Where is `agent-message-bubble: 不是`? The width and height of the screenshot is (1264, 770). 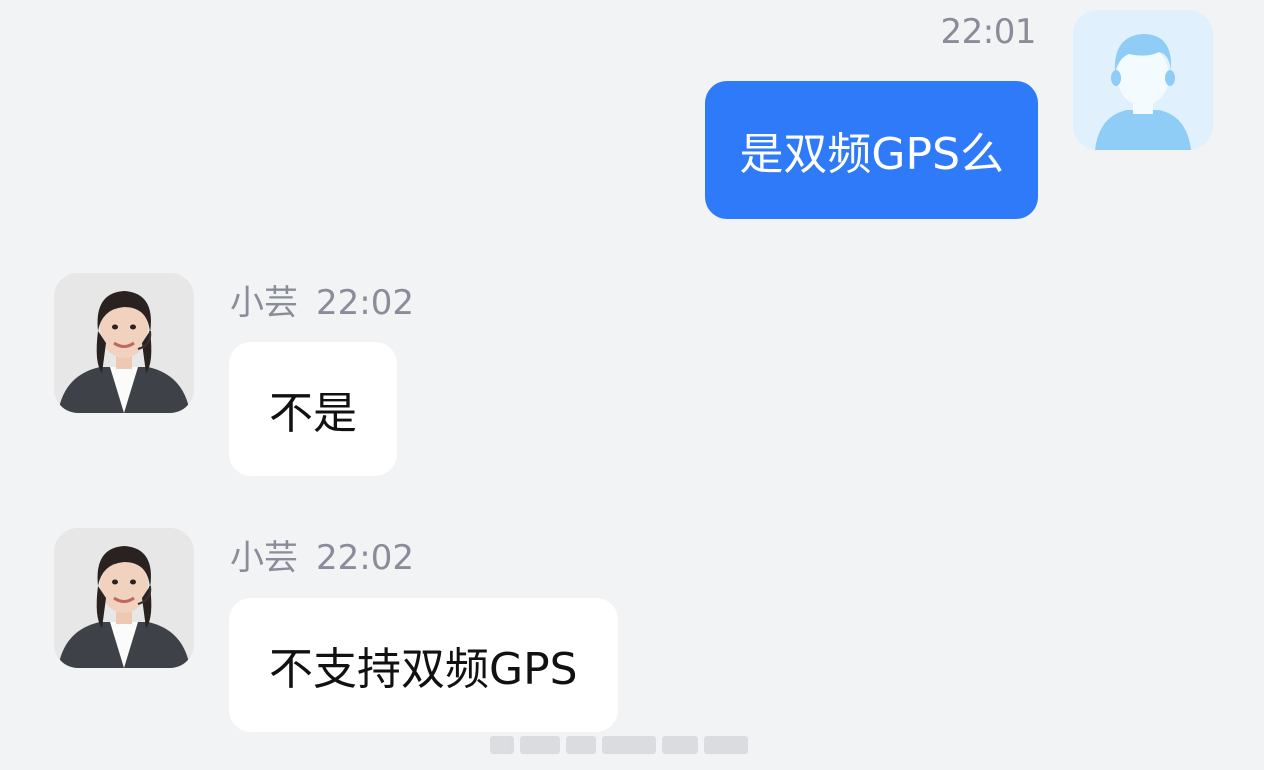 agent-message-bubble: 不是 is located at coordinates (313, 409).